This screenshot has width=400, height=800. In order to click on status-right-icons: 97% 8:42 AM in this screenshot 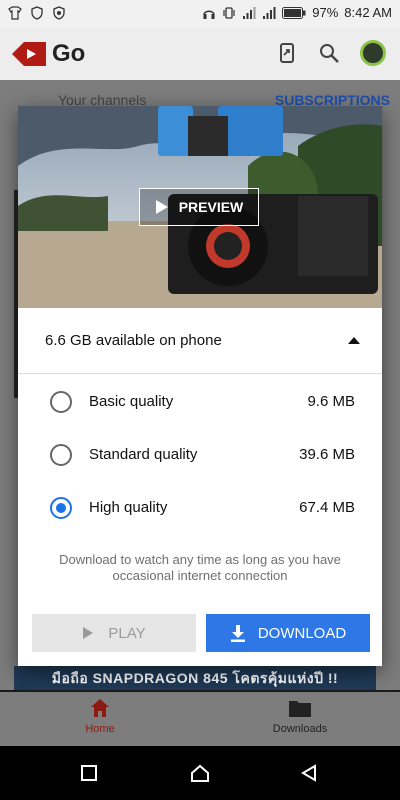, I will do `click(297, 12)`.